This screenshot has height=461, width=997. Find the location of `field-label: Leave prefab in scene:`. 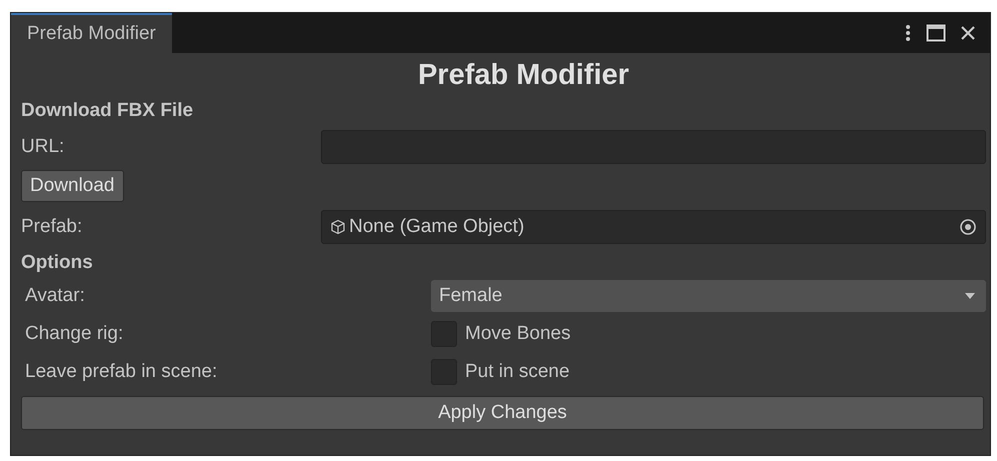

field-label: Leave prefab in scene: is located at coordinates (121, 372).